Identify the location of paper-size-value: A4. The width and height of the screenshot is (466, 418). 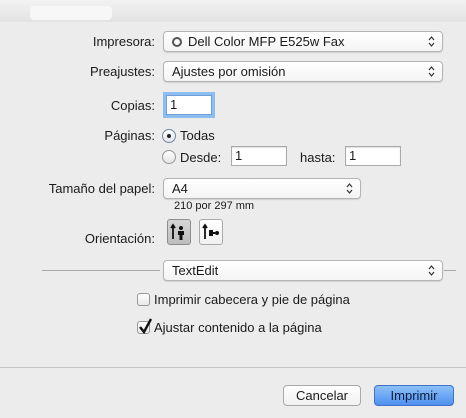
(180, 188).